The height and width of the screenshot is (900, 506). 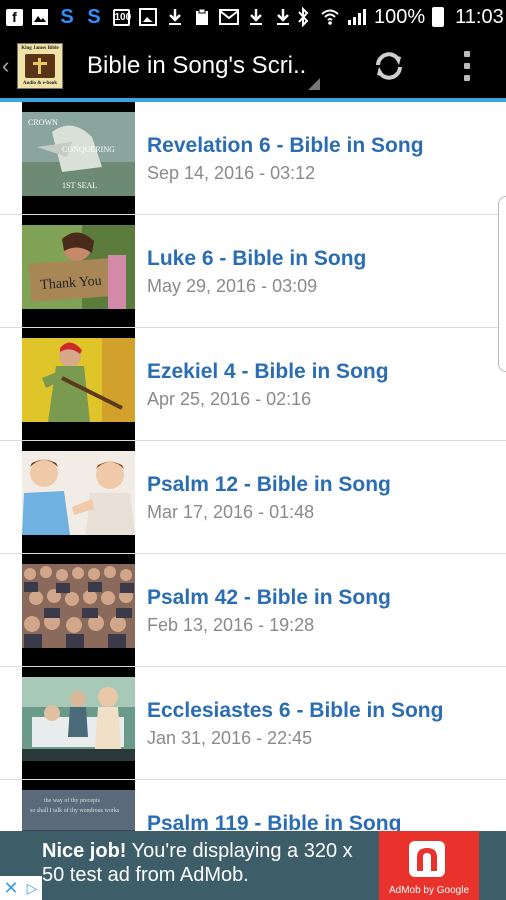 I want to click on notification-icons: f S S 100, so click(x=149, y=16).